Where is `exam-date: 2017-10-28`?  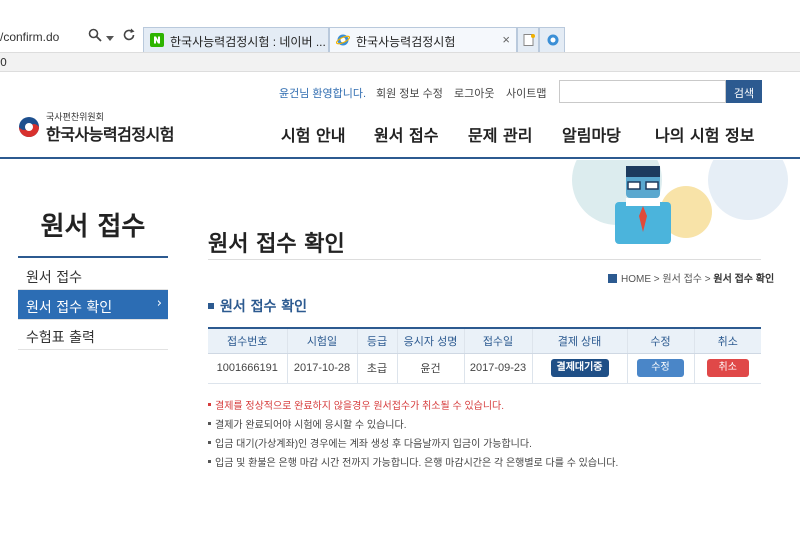 exam-date: 2017-10-28 is located at coordinates (321, 368).